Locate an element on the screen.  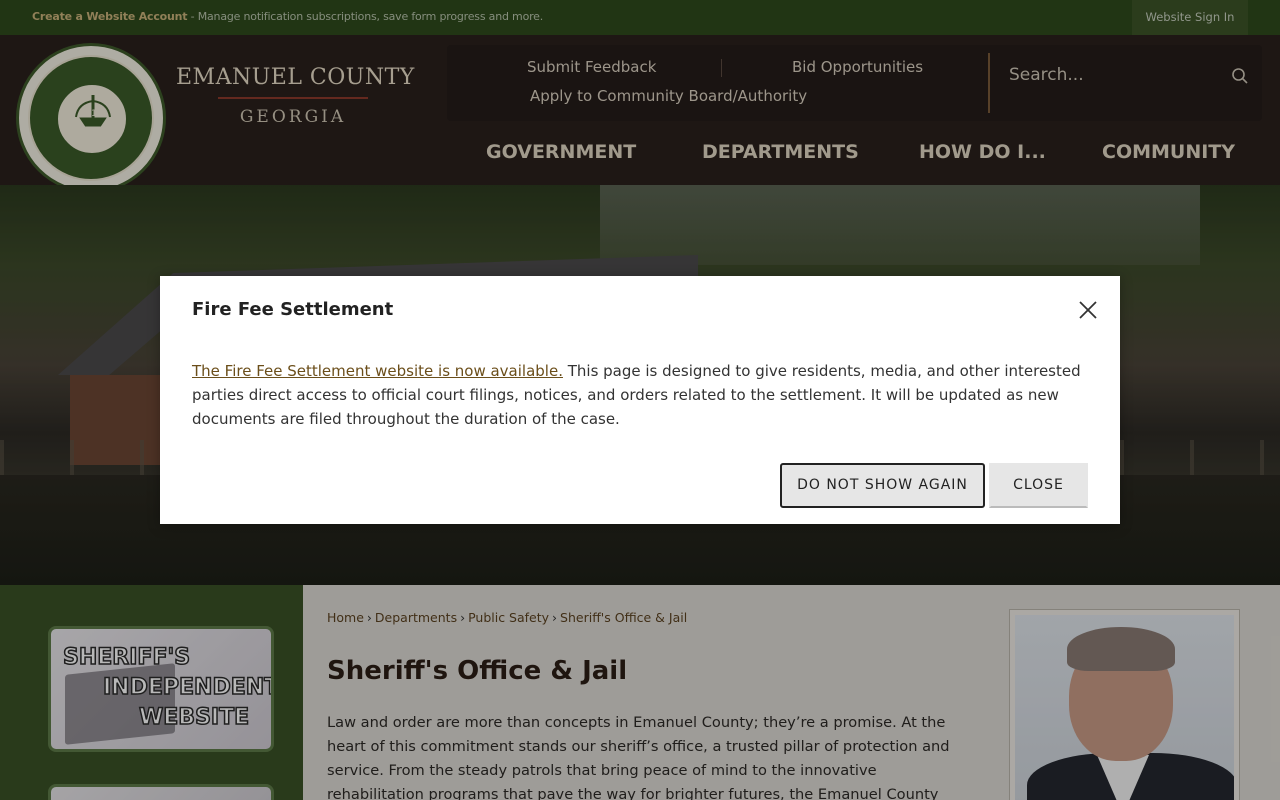
page-title: Sheriff's Office & Jail is located at coordinates (477, 671).